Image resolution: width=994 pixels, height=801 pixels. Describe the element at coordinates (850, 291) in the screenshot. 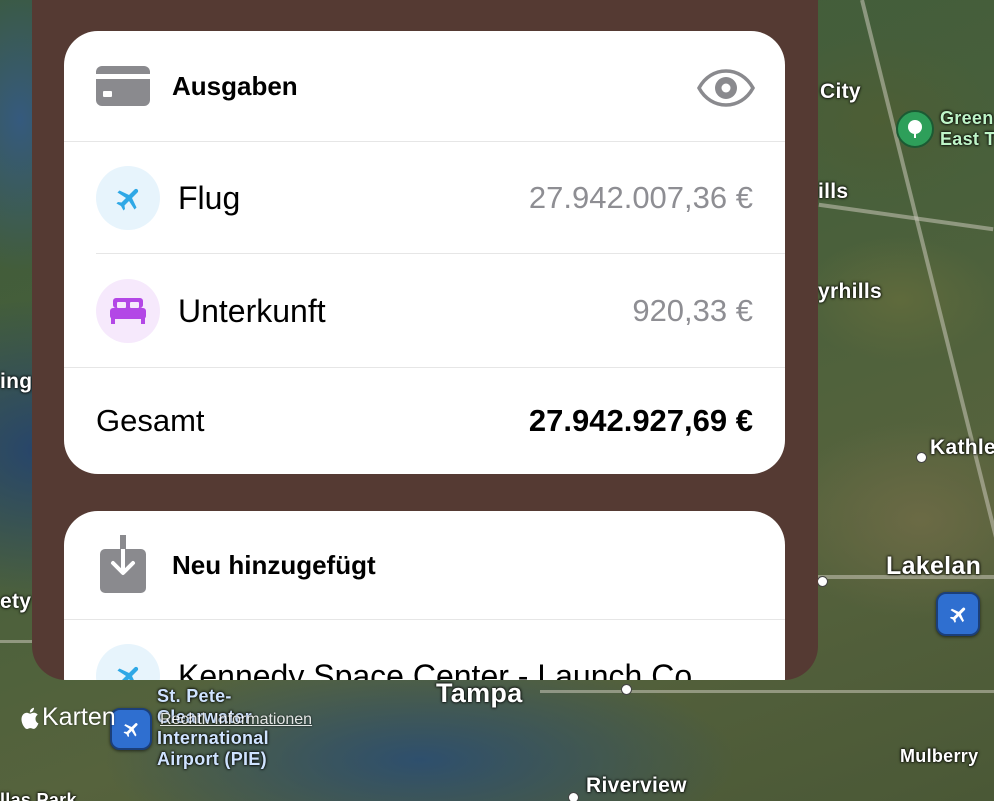

I see `map-label-zephyrhills: yrhills` at that location.